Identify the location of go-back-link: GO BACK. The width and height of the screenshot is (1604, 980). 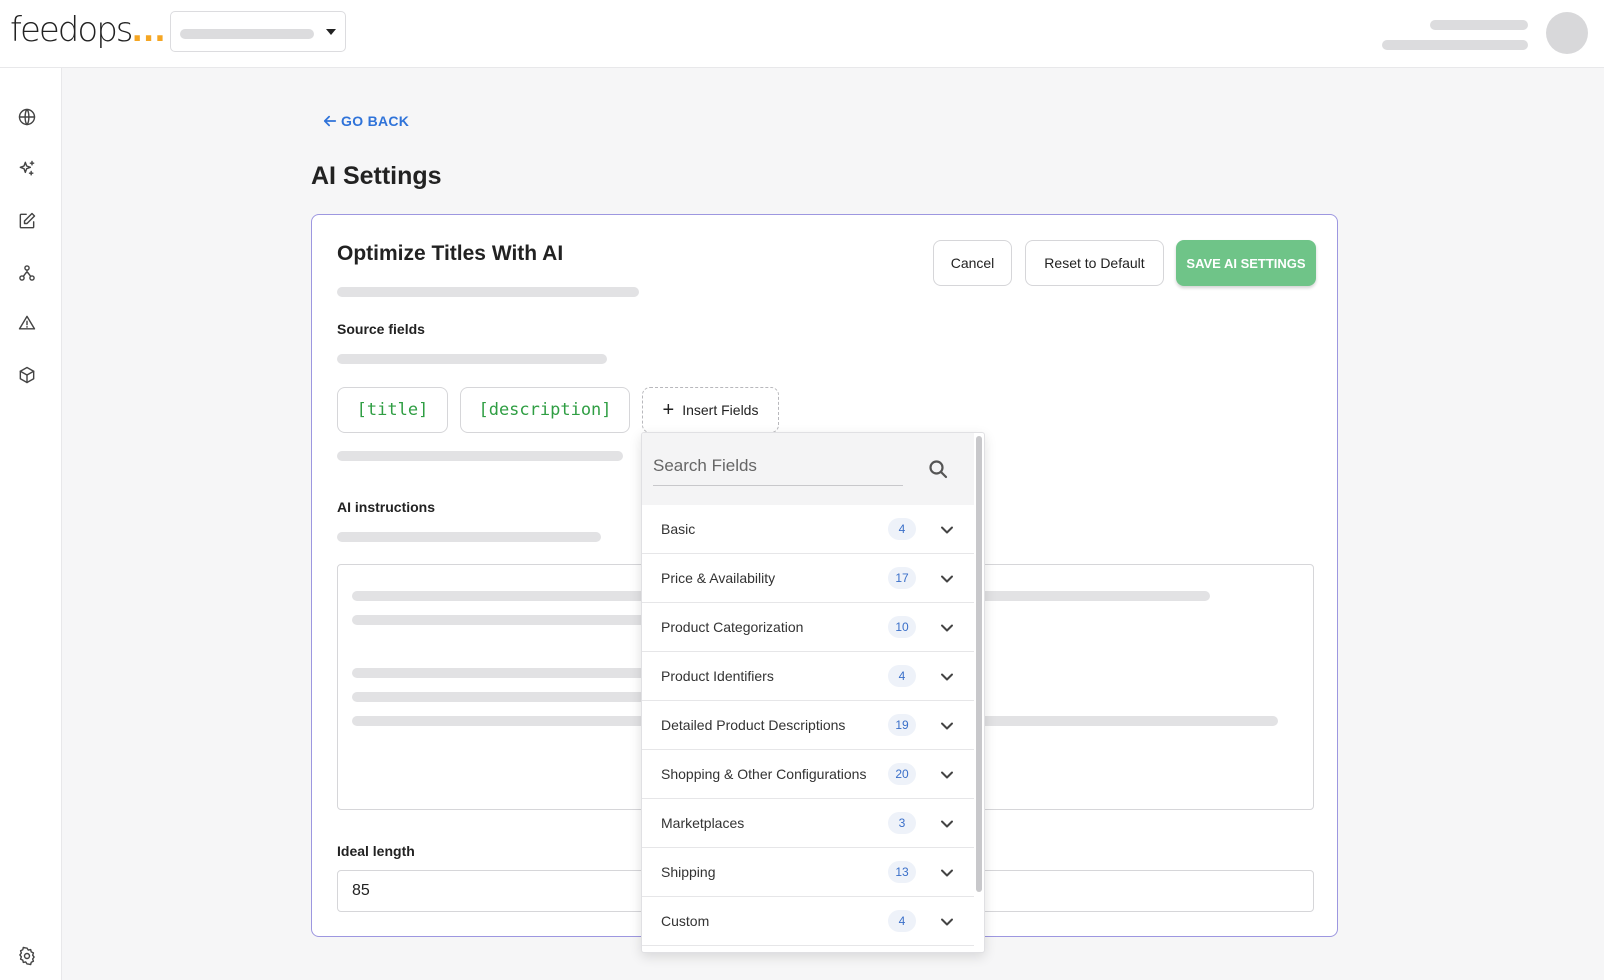
(366, 121).